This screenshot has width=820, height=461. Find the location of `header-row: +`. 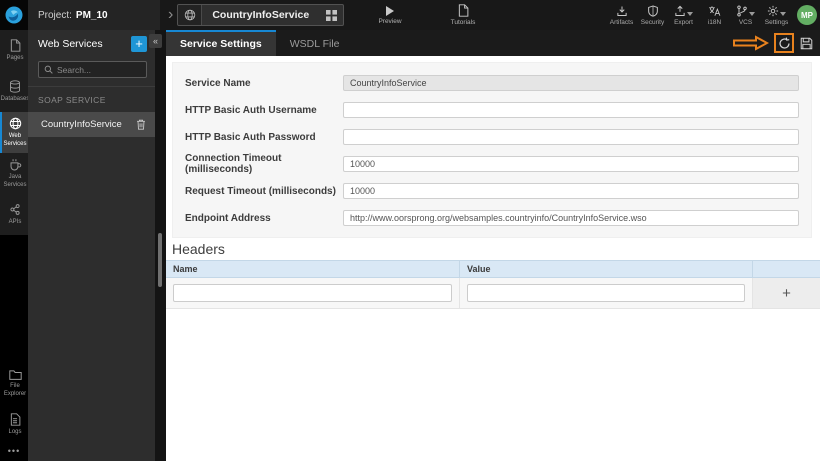

header-row: + is located at coordinates (493, 293).